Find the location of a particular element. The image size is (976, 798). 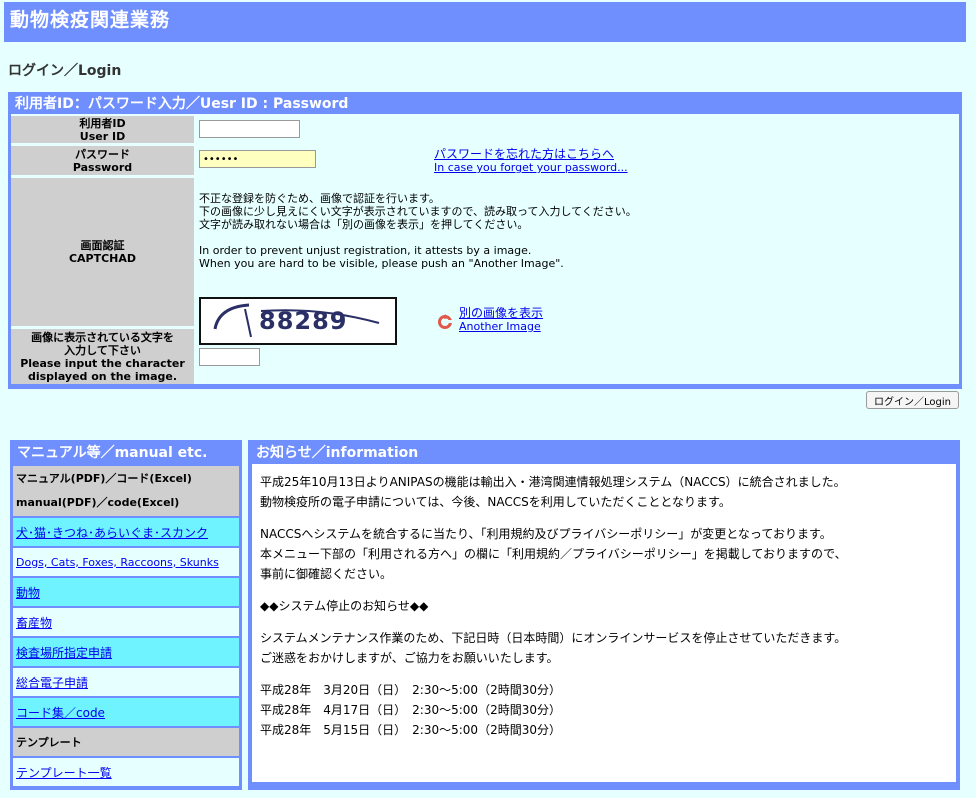

maintenance-date: 平成28年 5月15日（日） 2:30～5:00（2時間30分） is located at coordinates (410, 730).